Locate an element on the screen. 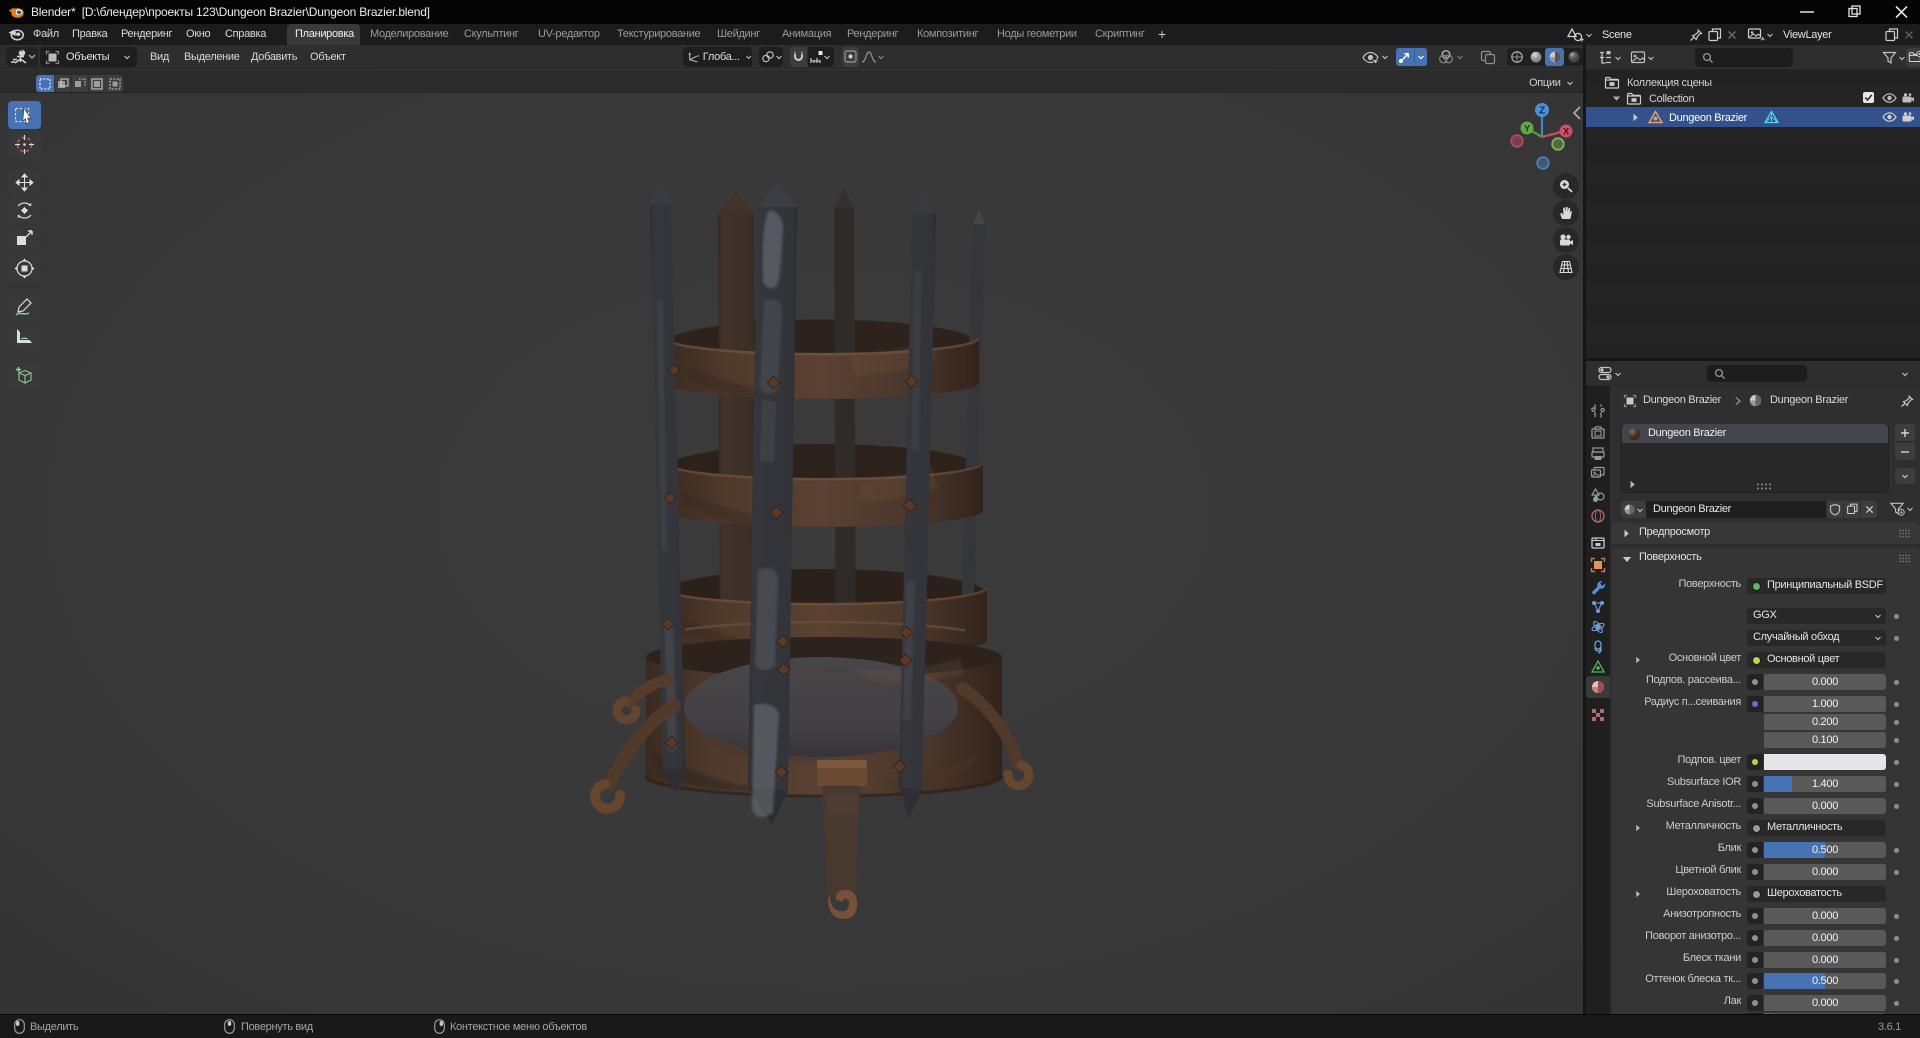 The width and height of the screenshot is (1920, 1038). svg-text: Z is located at coordinates (1542, 111).